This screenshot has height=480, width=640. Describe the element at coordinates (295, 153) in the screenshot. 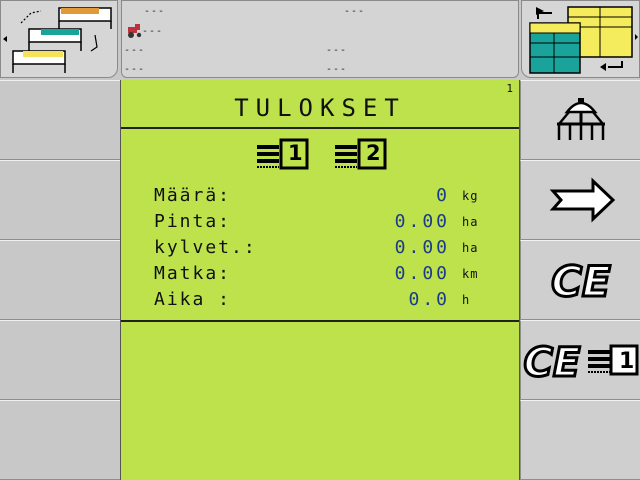

I see `counter-tab-1-number: 1` at that location.